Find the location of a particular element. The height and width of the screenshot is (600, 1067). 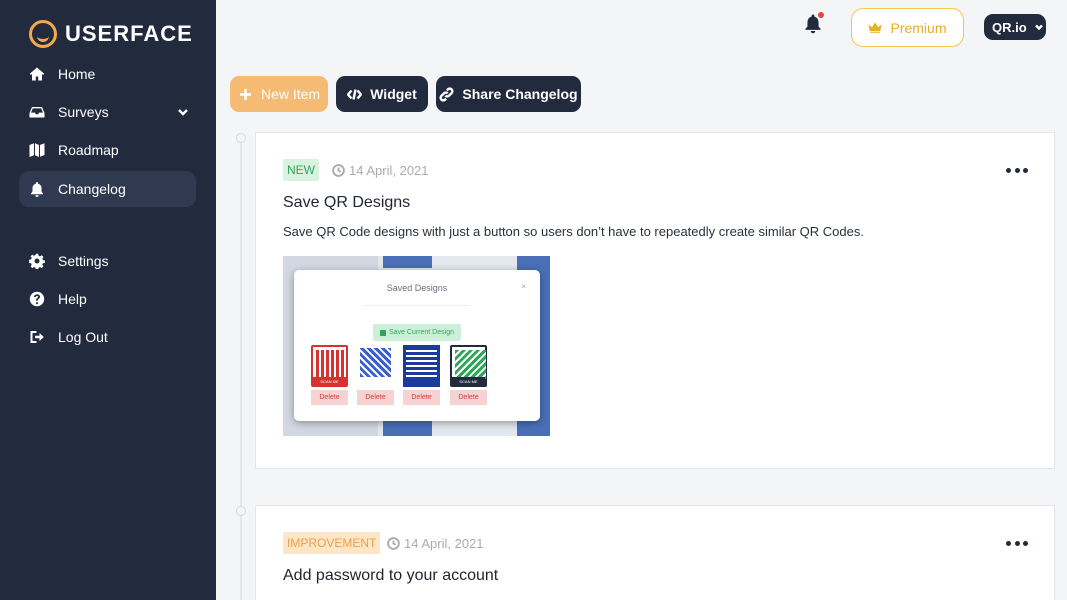

status-badge: NEW is located at coordinates (301, 170).